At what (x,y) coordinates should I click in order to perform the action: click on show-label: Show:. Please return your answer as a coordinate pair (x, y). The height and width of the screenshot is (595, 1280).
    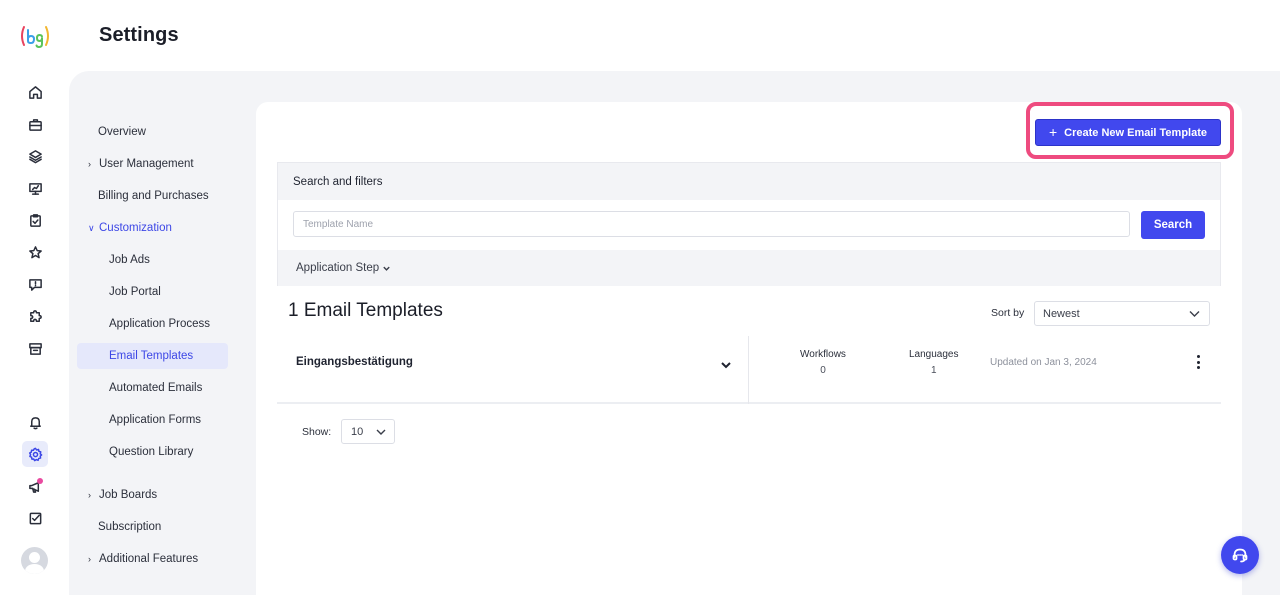
    Looking at the image, I should click on (317, 432).